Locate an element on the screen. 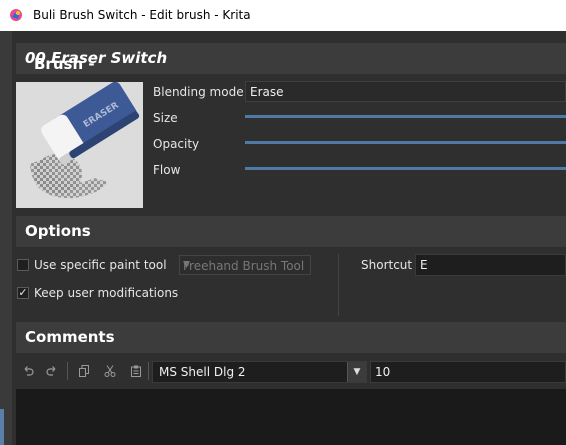 The height and width of the screenshot is (445, 566). keep-modifications-label: Keep user modifications is located at coordinates (106, 293).